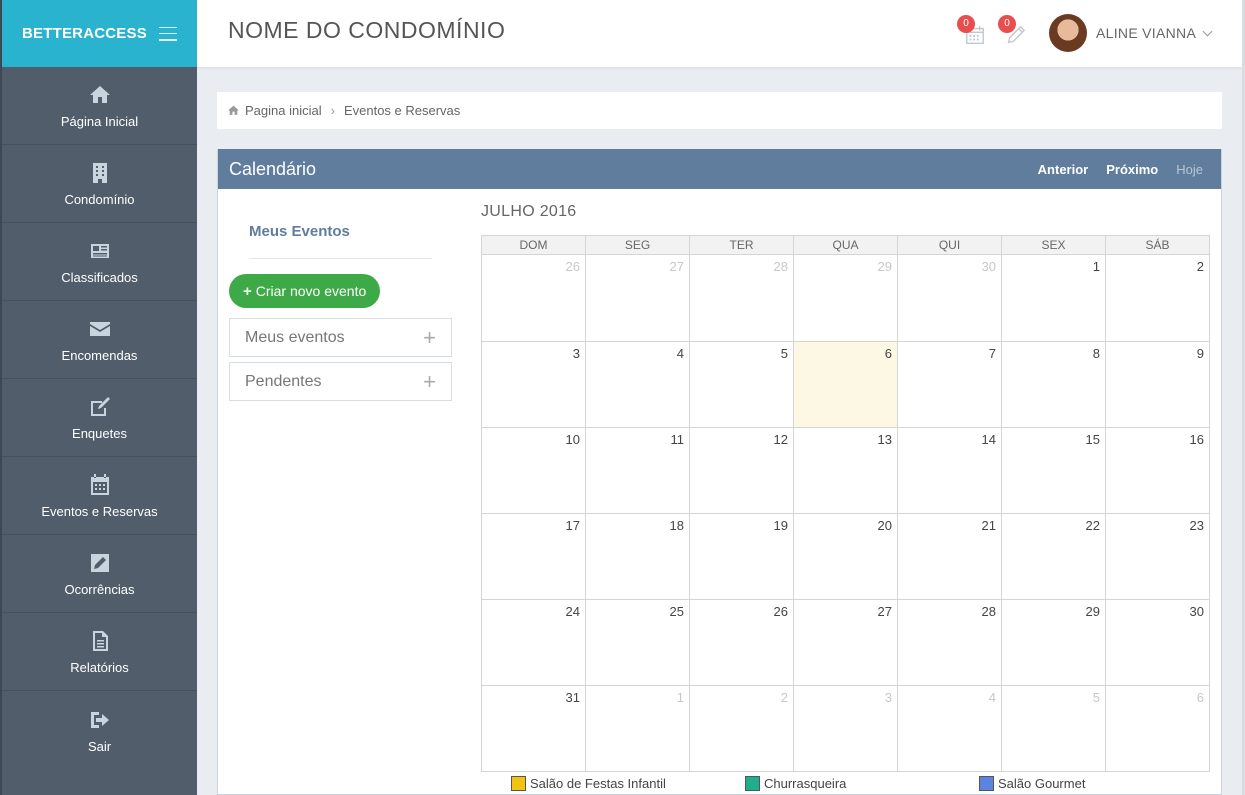 Image resolution: width=1245 pixels, height=795 pixels. Describe the element at coordinates (283, 381) in the screenshot. I see `accordion-label: Pendentes` at that location.